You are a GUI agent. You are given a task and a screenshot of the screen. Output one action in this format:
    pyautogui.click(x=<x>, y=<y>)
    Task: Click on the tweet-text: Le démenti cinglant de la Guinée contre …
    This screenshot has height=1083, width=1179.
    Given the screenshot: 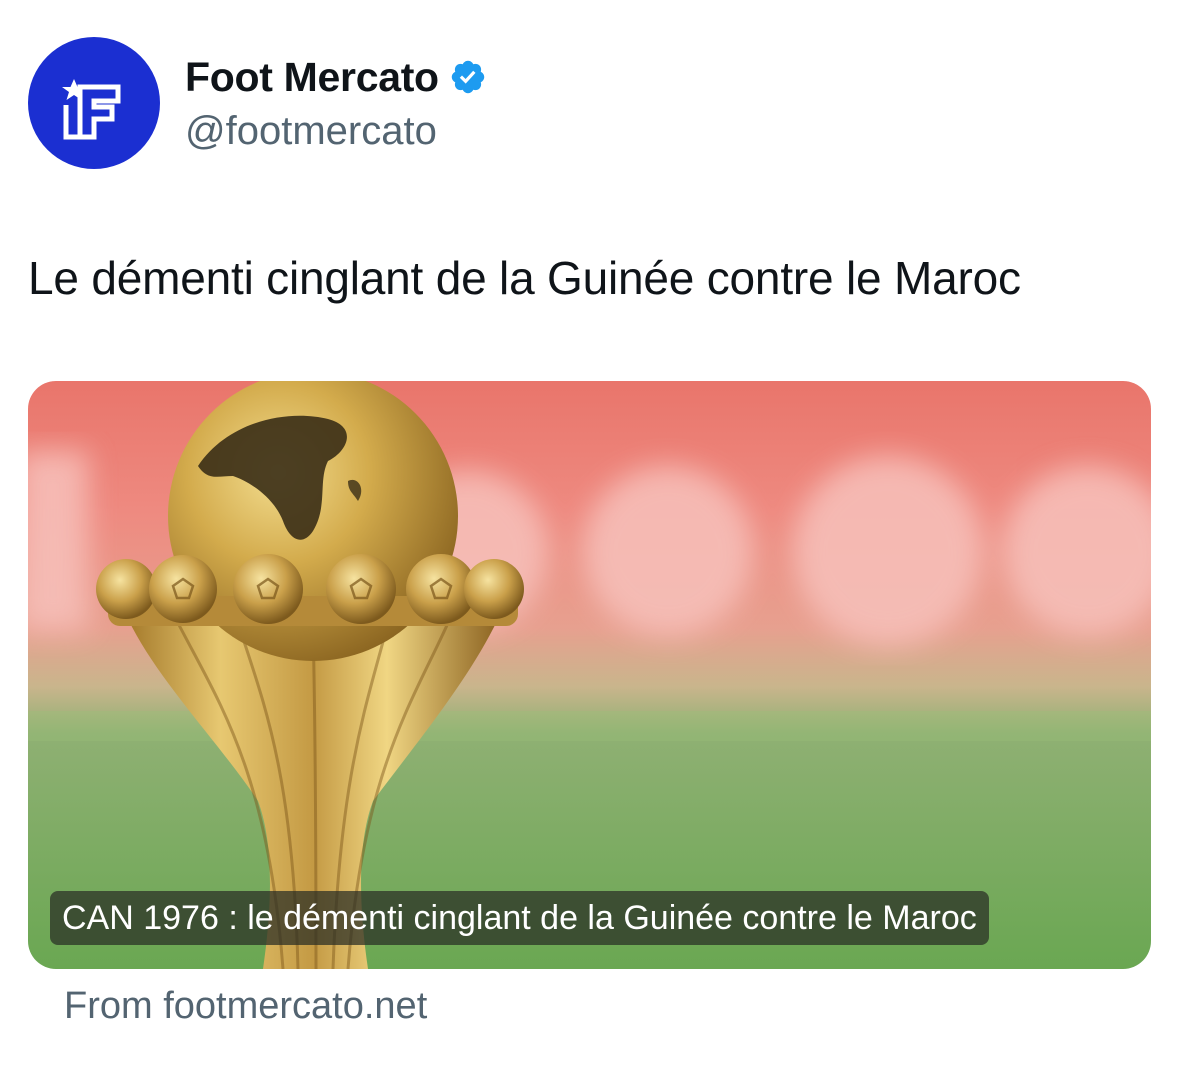 What is the action you would take?
    pyautogui.click(x=524, y=278)
    